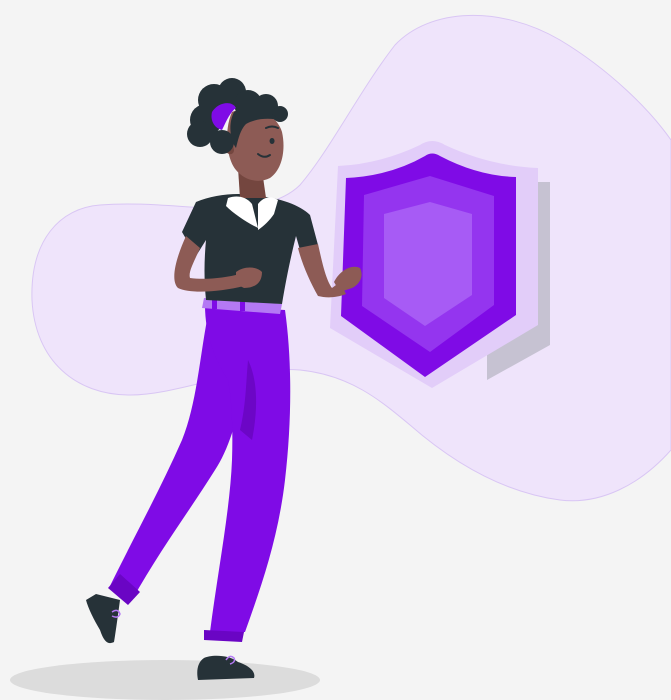  What do you see at coordinates (103, 619) in the screenshot?
I see `back-shoe` at bounding box center [103, 619].